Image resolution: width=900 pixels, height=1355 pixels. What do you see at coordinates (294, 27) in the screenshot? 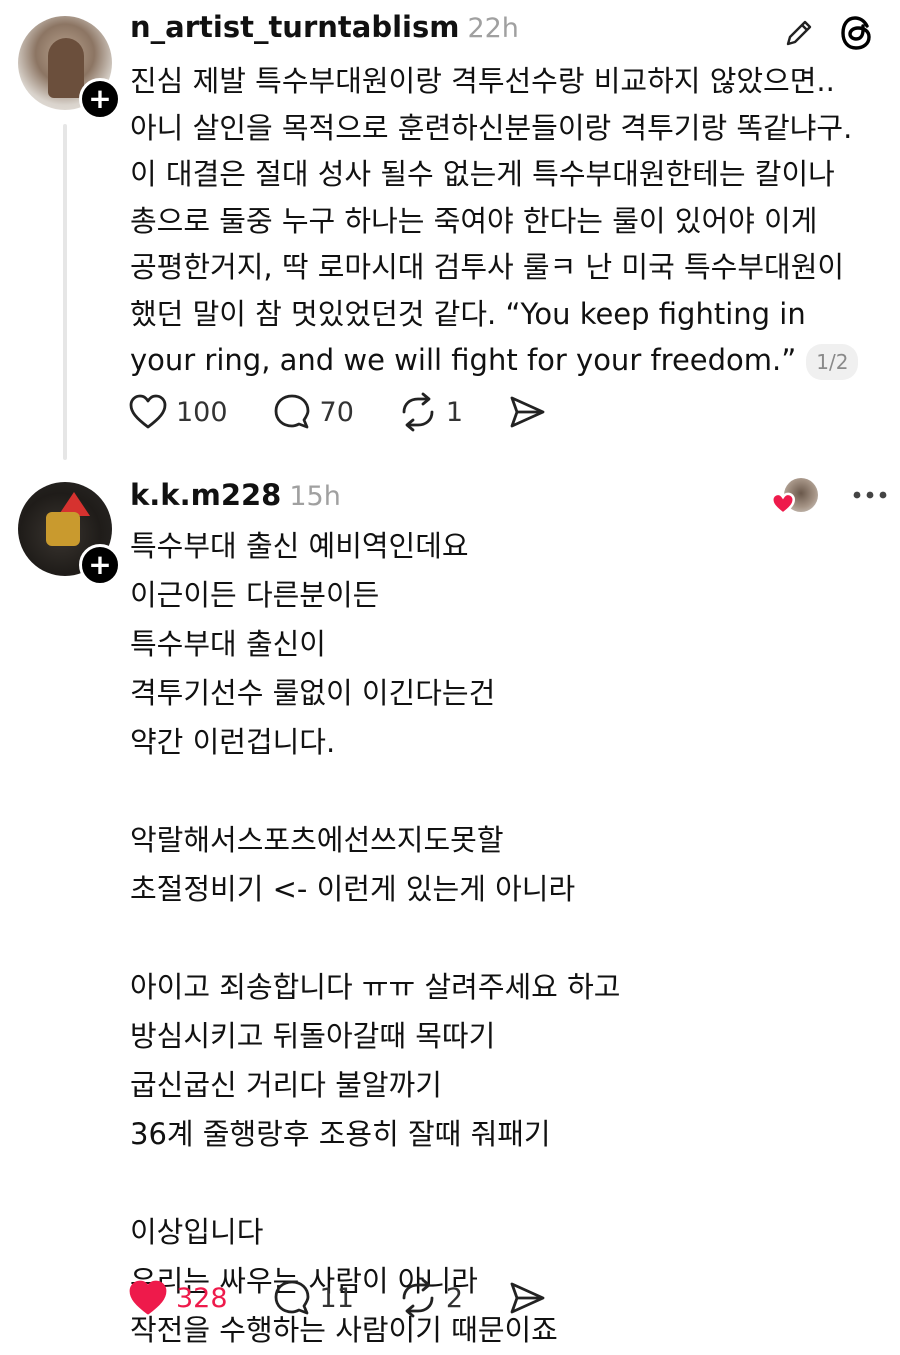
I see `username: n_artist_turntablism` at bounding box center [294, 27].